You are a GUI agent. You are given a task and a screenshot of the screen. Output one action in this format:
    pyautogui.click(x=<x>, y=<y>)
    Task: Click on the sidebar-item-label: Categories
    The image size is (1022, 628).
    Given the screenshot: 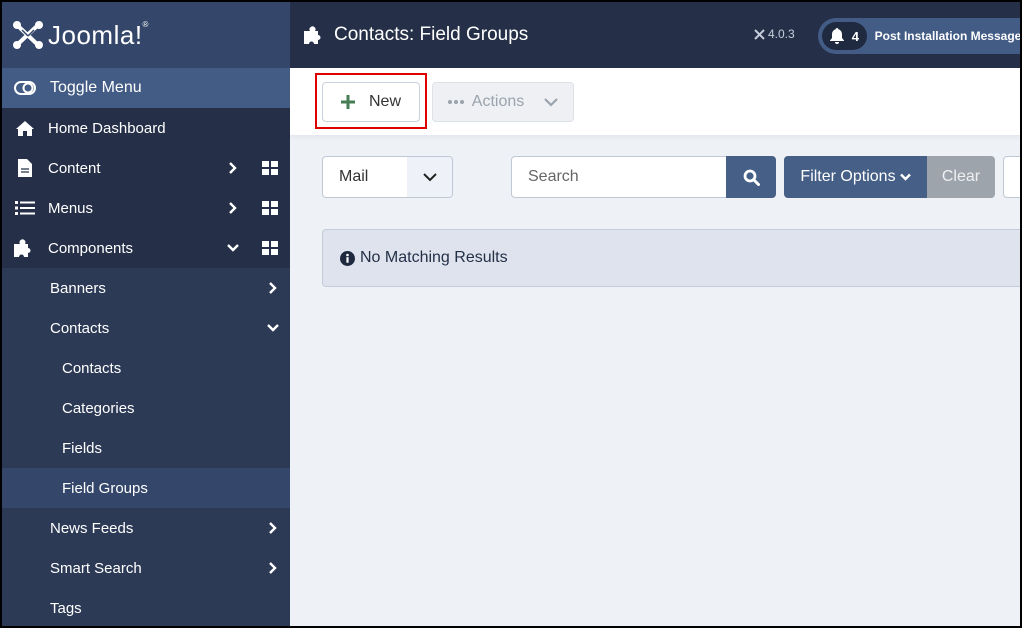 What is the action you would take?
    pyautogui.click(x=98, y=408)
    